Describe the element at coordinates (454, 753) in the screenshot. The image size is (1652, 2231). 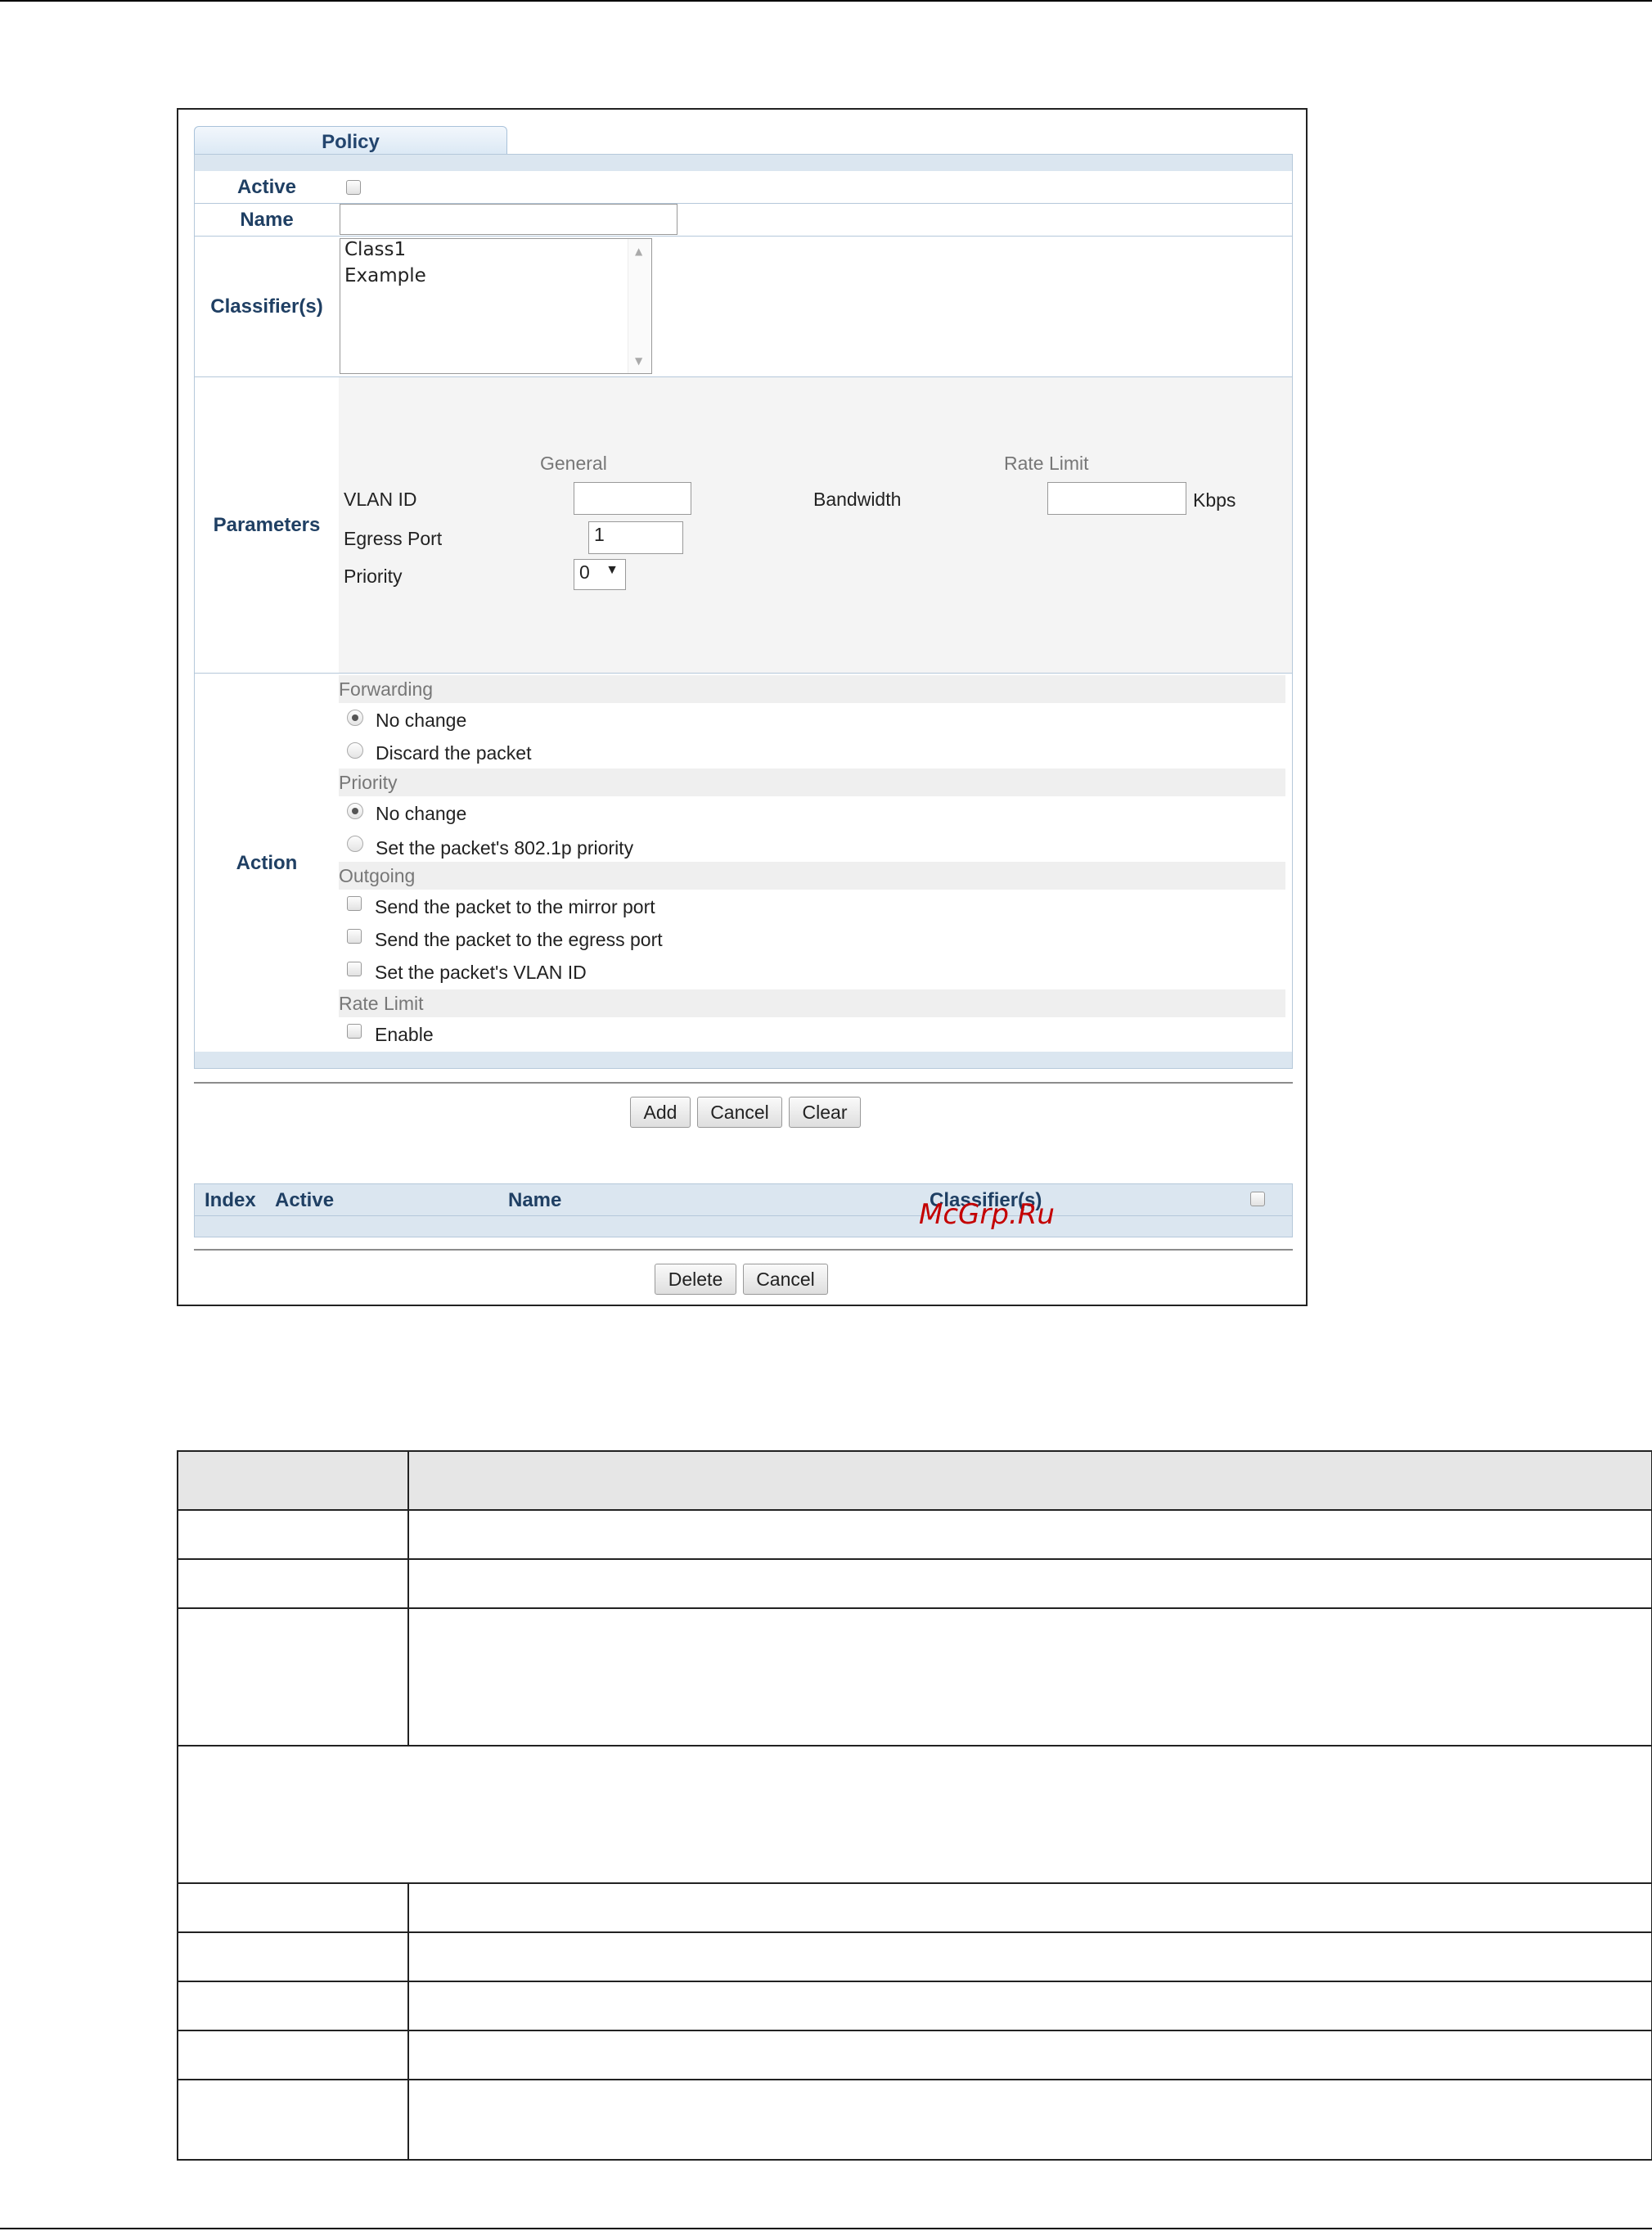
I see `forwarding-discard-label: Discard the packet` at that location.